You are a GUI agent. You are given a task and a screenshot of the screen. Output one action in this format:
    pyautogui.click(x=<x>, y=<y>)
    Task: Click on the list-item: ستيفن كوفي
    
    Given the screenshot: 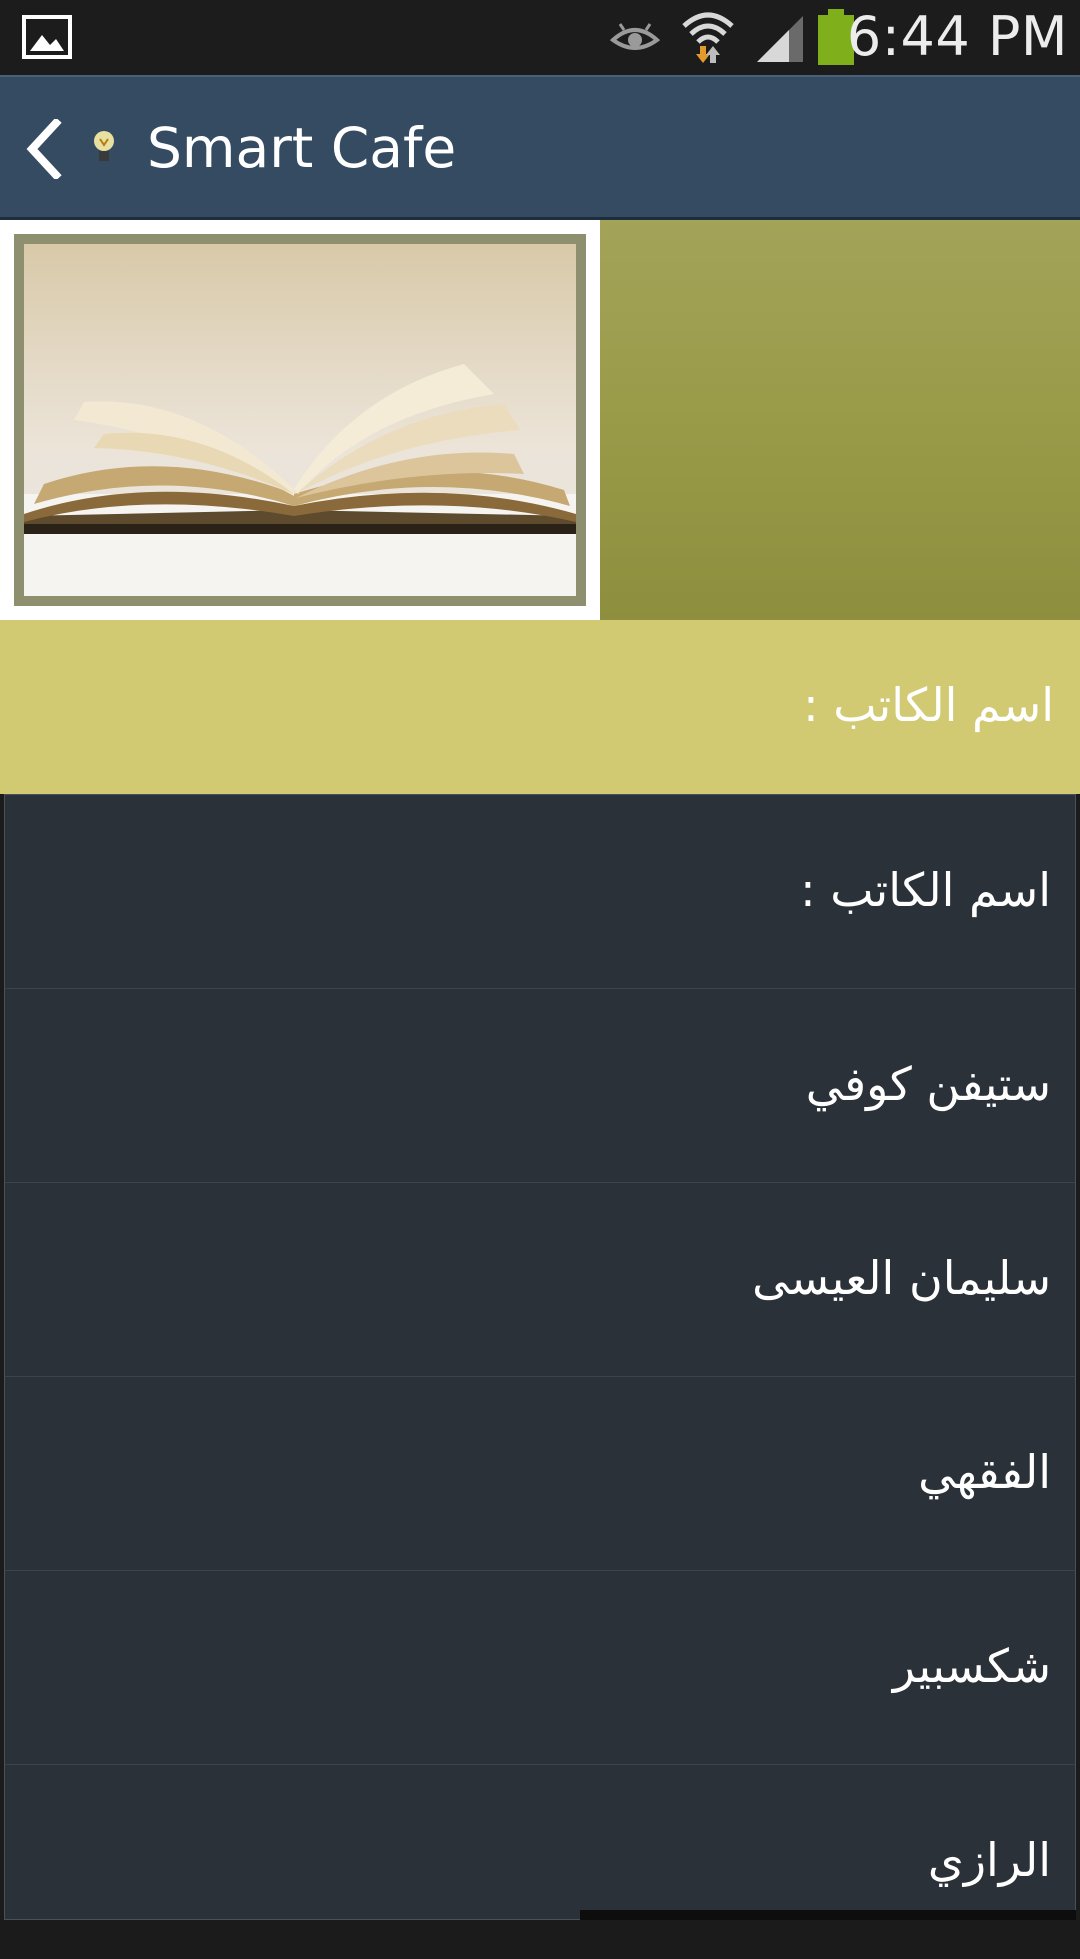 What is the action you would take?
    pyautogui.click(x=540, y=1086)
    